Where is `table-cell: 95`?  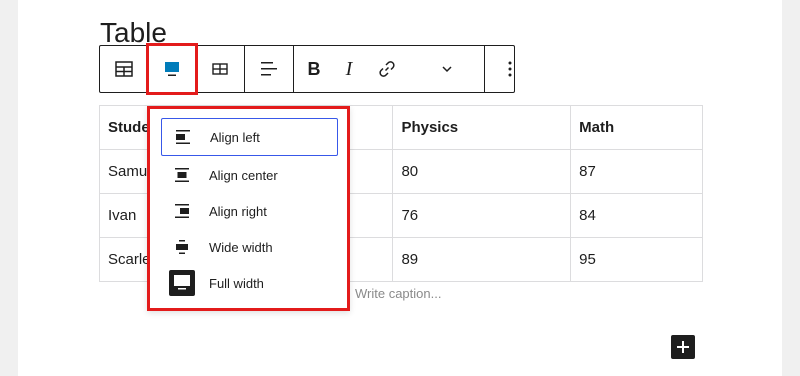 table-cell: 95 is located at coordinates (636, 259).